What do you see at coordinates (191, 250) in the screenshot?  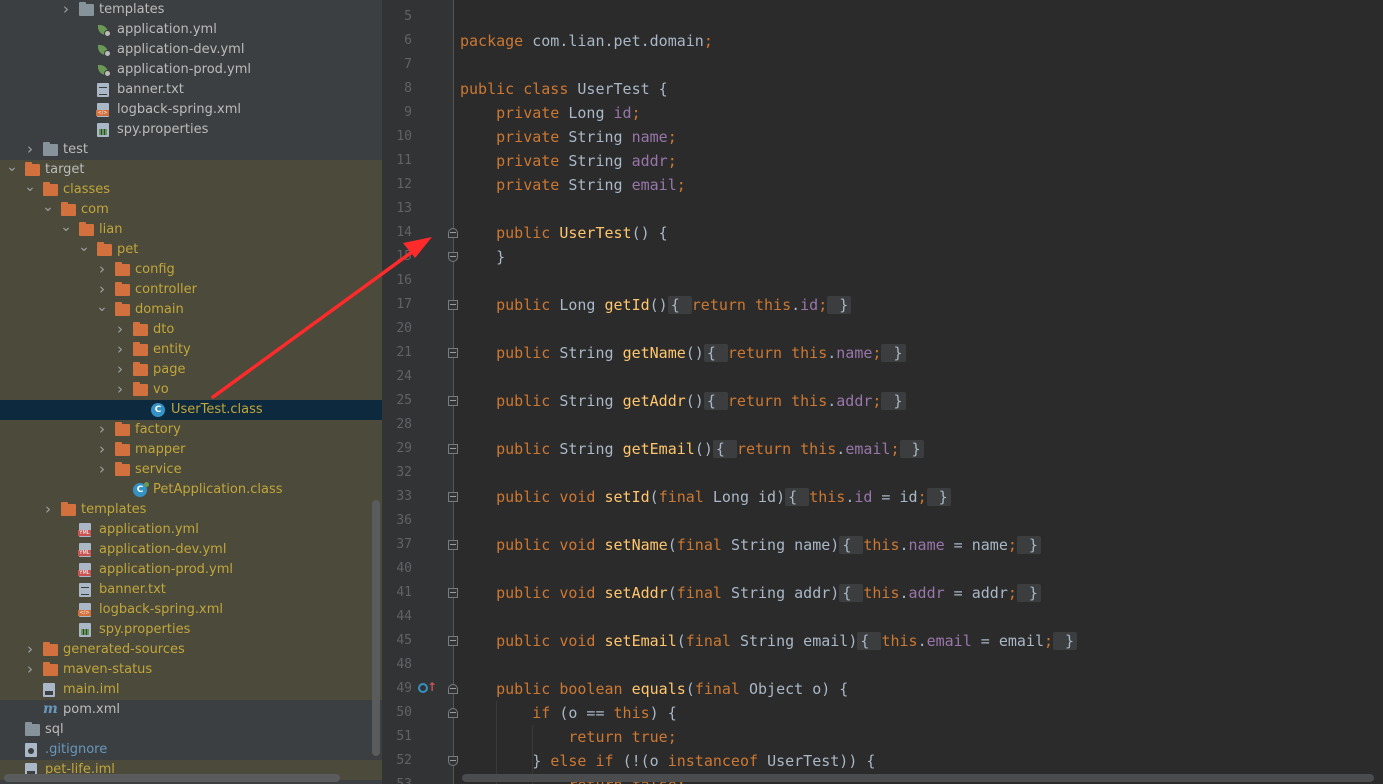 I see `tree-item: ⌄ pet` at bounding box center [191, 250].